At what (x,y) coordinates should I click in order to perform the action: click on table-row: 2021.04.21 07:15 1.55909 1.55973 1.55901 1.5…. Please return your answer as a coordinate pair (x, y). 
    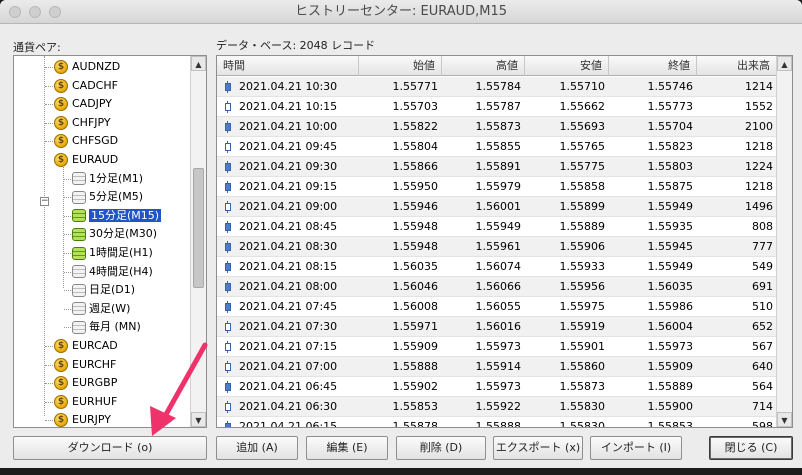
    Looking at the image, I should click on (497, 347).